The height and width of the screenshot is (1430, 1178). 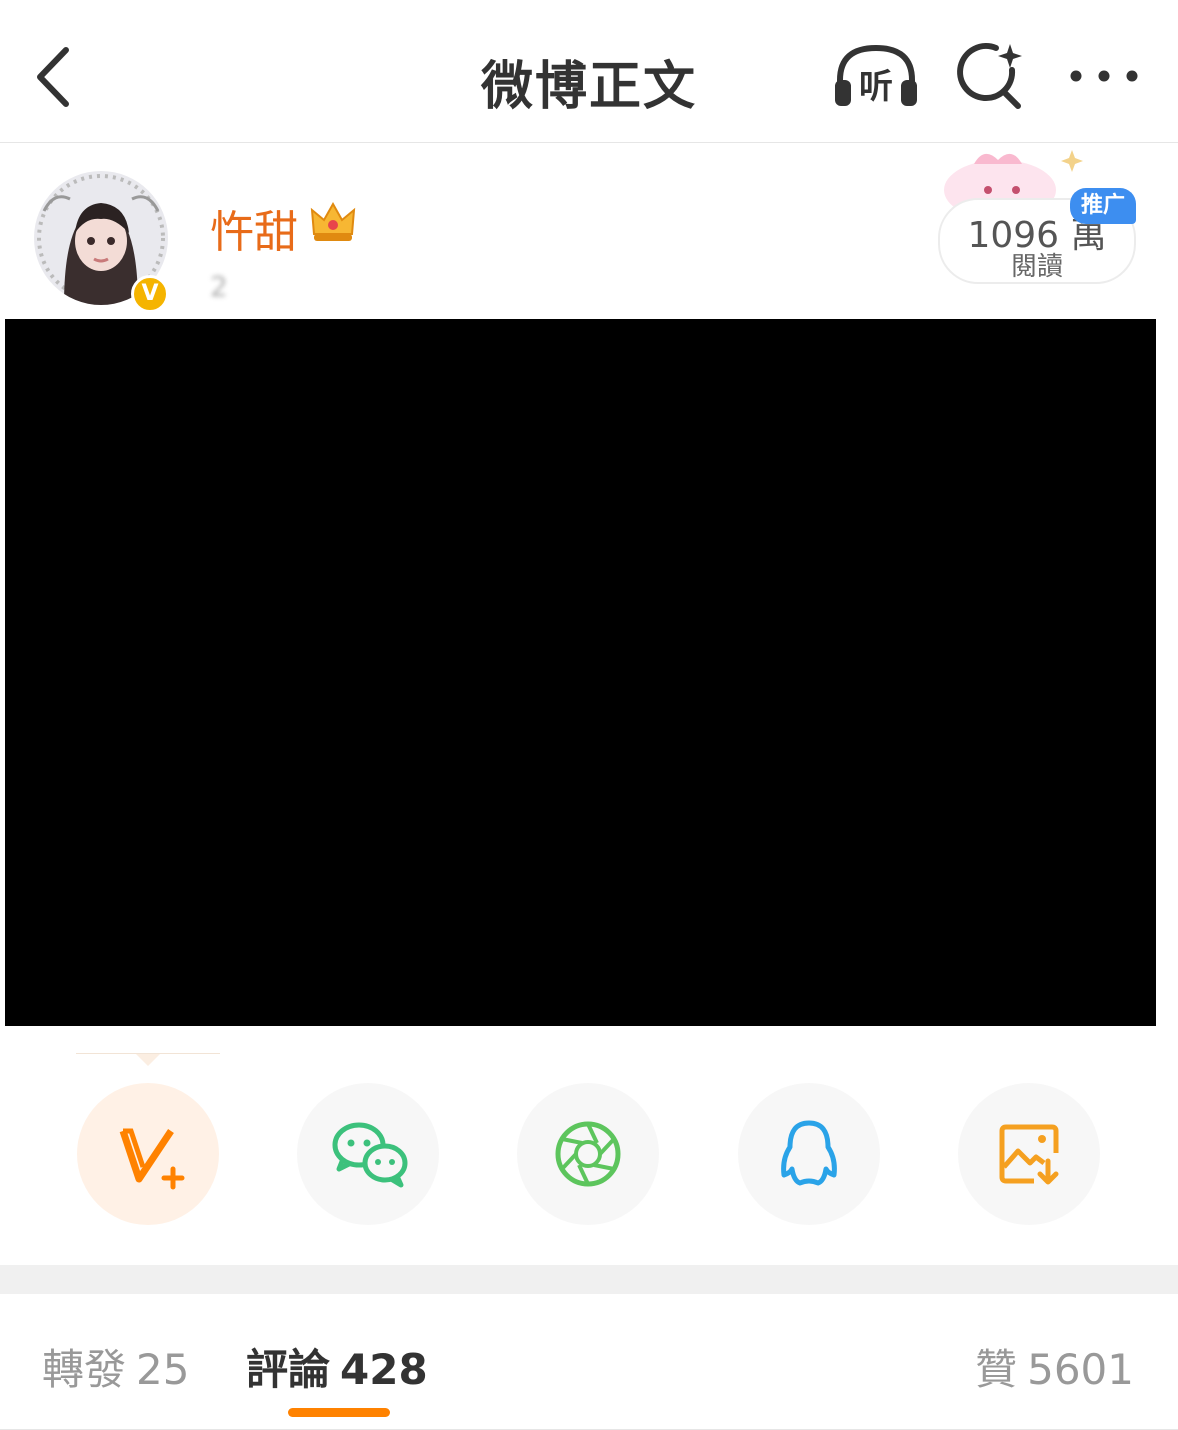 I want to click on more-dots-icon, so click(x=1104, y=76).